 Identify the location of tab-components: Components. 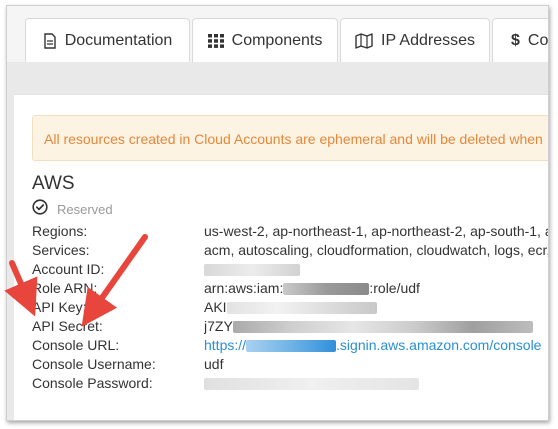
(265, 40).